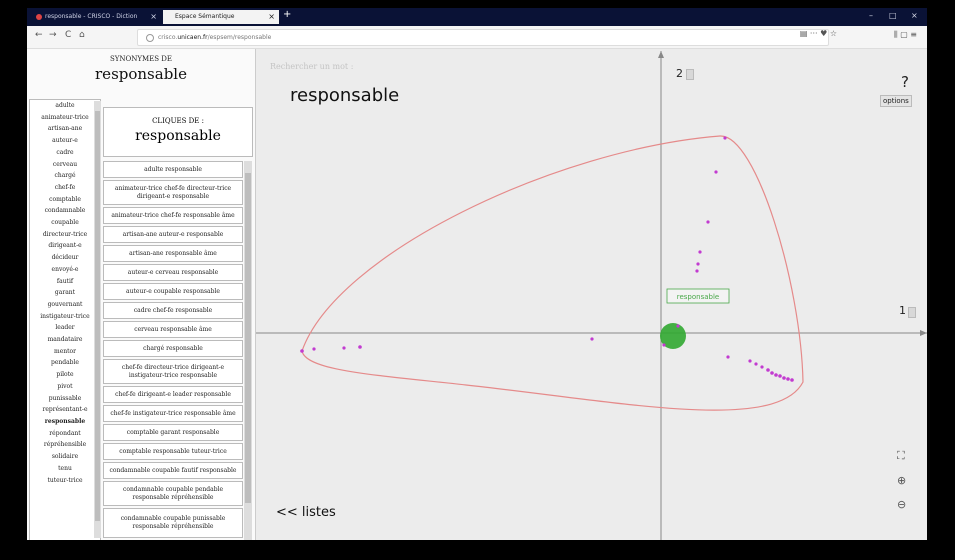 The height and width of the screenshot is (560, 955). Describe the element at coordinates (173, 234) in the screenshot. I see `clique-item: artisan-ane auteur-e responsable` at that location.